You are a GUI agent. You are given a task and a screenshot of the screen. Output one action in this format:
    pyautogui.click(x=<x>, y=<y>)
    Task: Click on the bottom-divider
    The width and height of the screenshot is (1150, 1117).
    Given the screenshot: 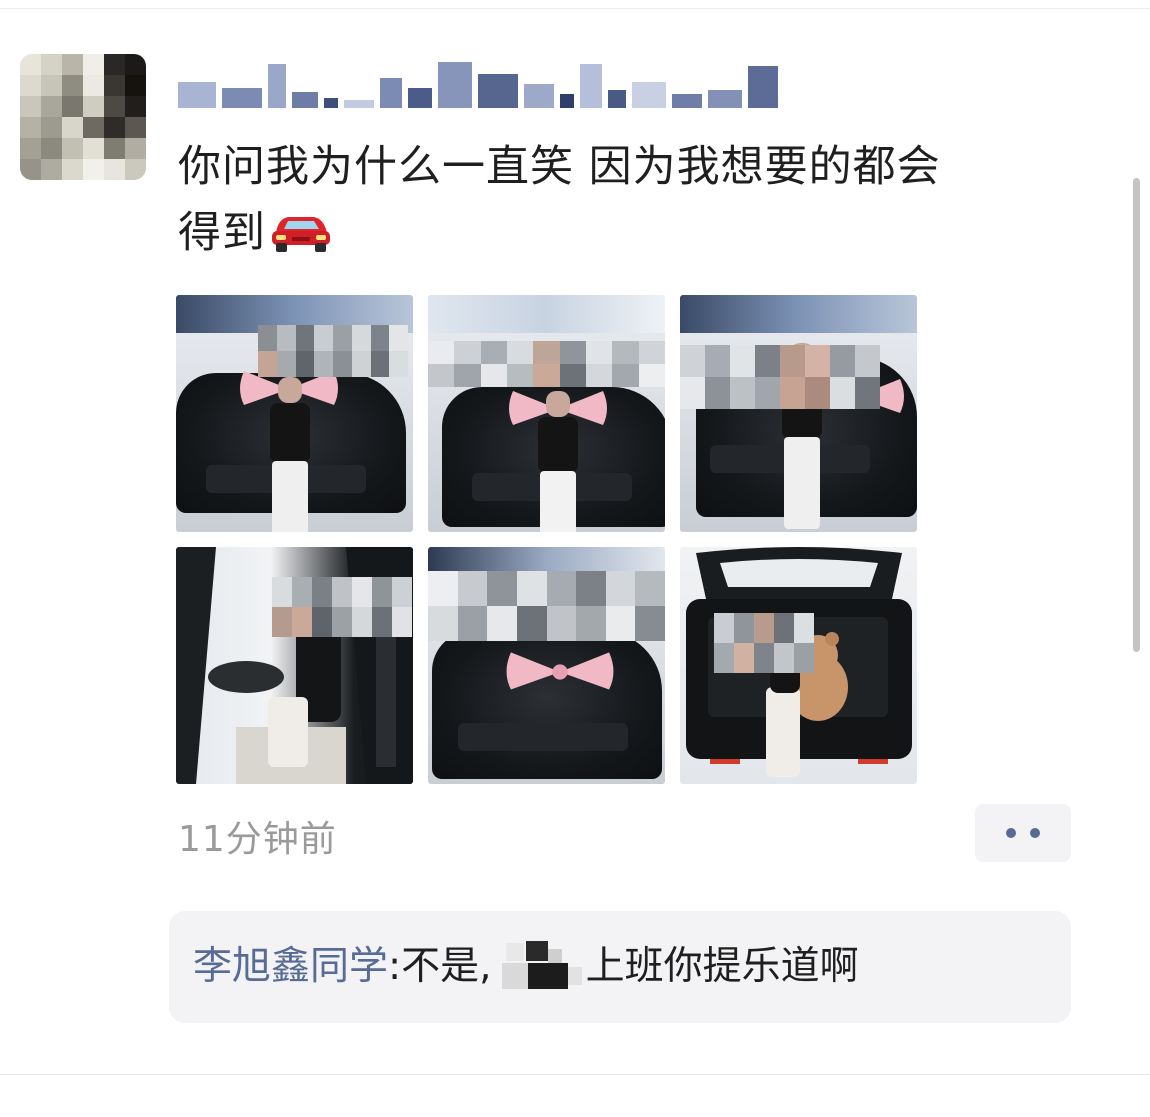 What is the action you would take?
    pyautogui.click(x=575, y=1074)
    